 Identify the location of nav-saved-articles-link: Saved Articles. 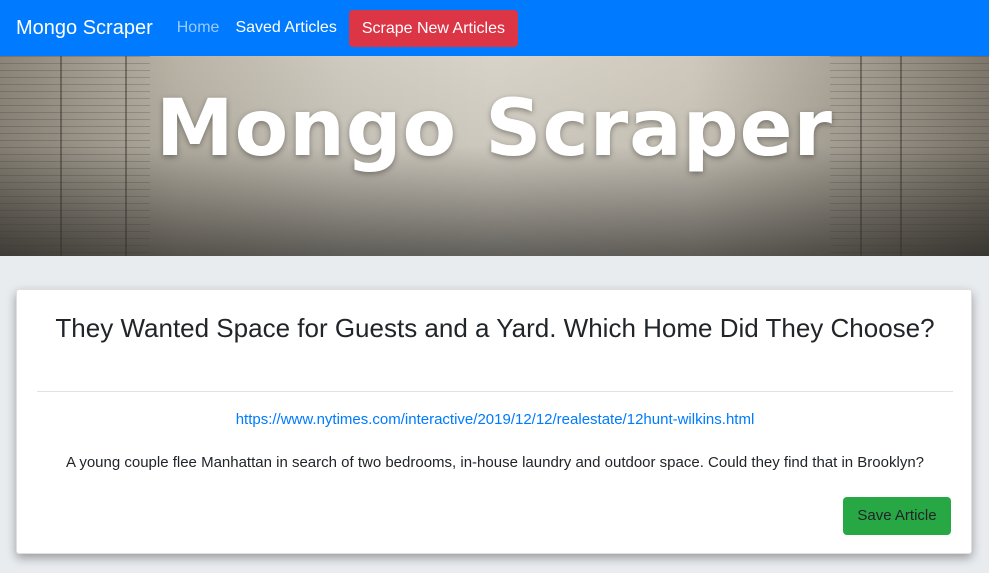
(285, 28).